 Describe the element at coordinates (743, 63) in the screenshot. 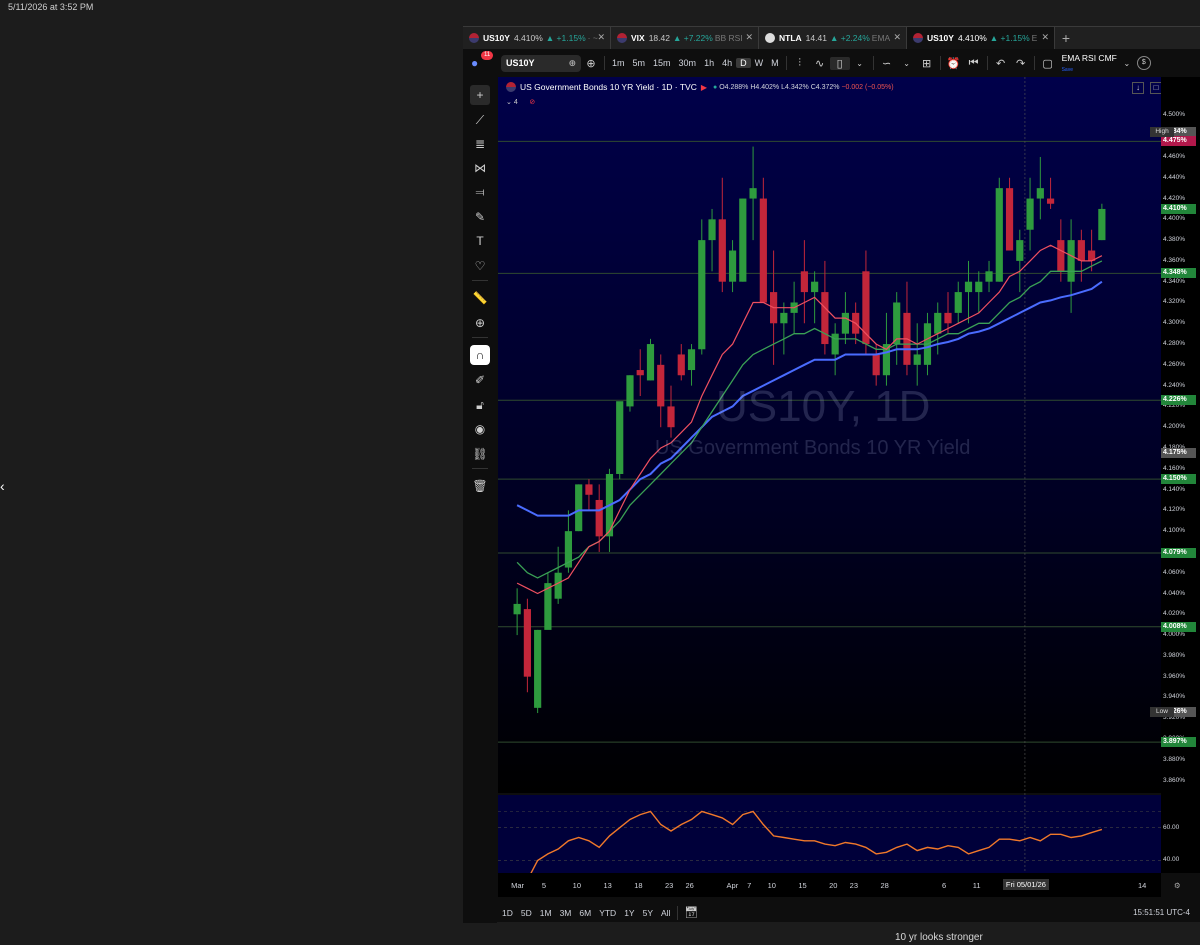

I see `timeframe-d: D` at that location.